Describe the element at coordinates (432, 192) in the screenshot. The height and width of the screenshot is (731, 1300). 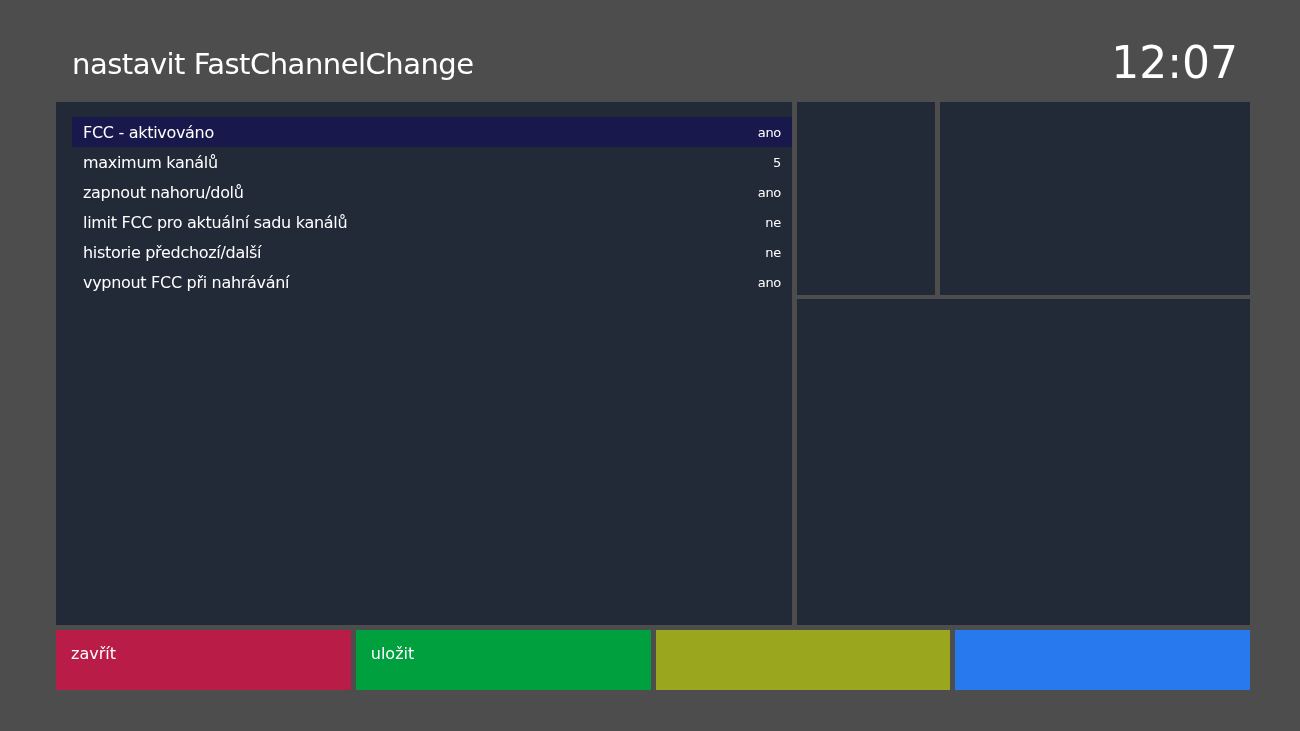
I see `setting-row: zapnout nahoru/dolů ano` at that location.